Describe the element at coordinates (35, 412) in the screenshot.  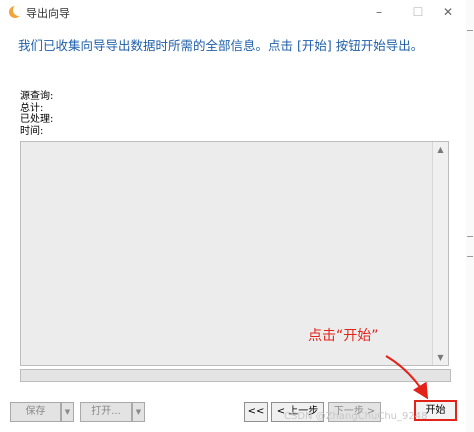
I see `save-button: 保存` at that location.